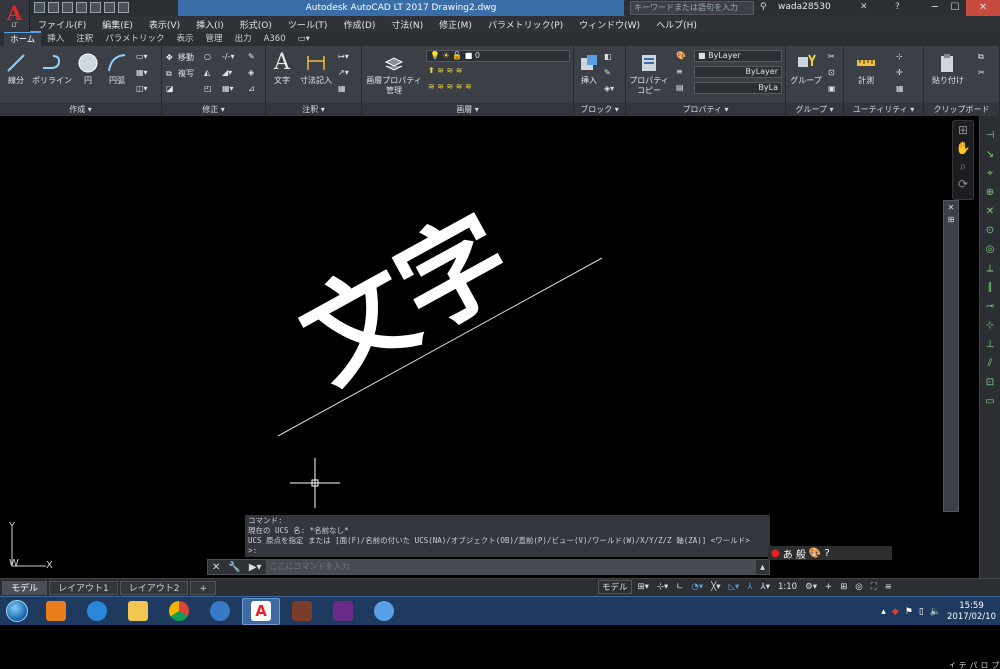 Image resolution: width=1000 pixels, height=669 pixels. Describe the element at coordinates (384, 611) in the screenshot. I see `paint-app` at that location.